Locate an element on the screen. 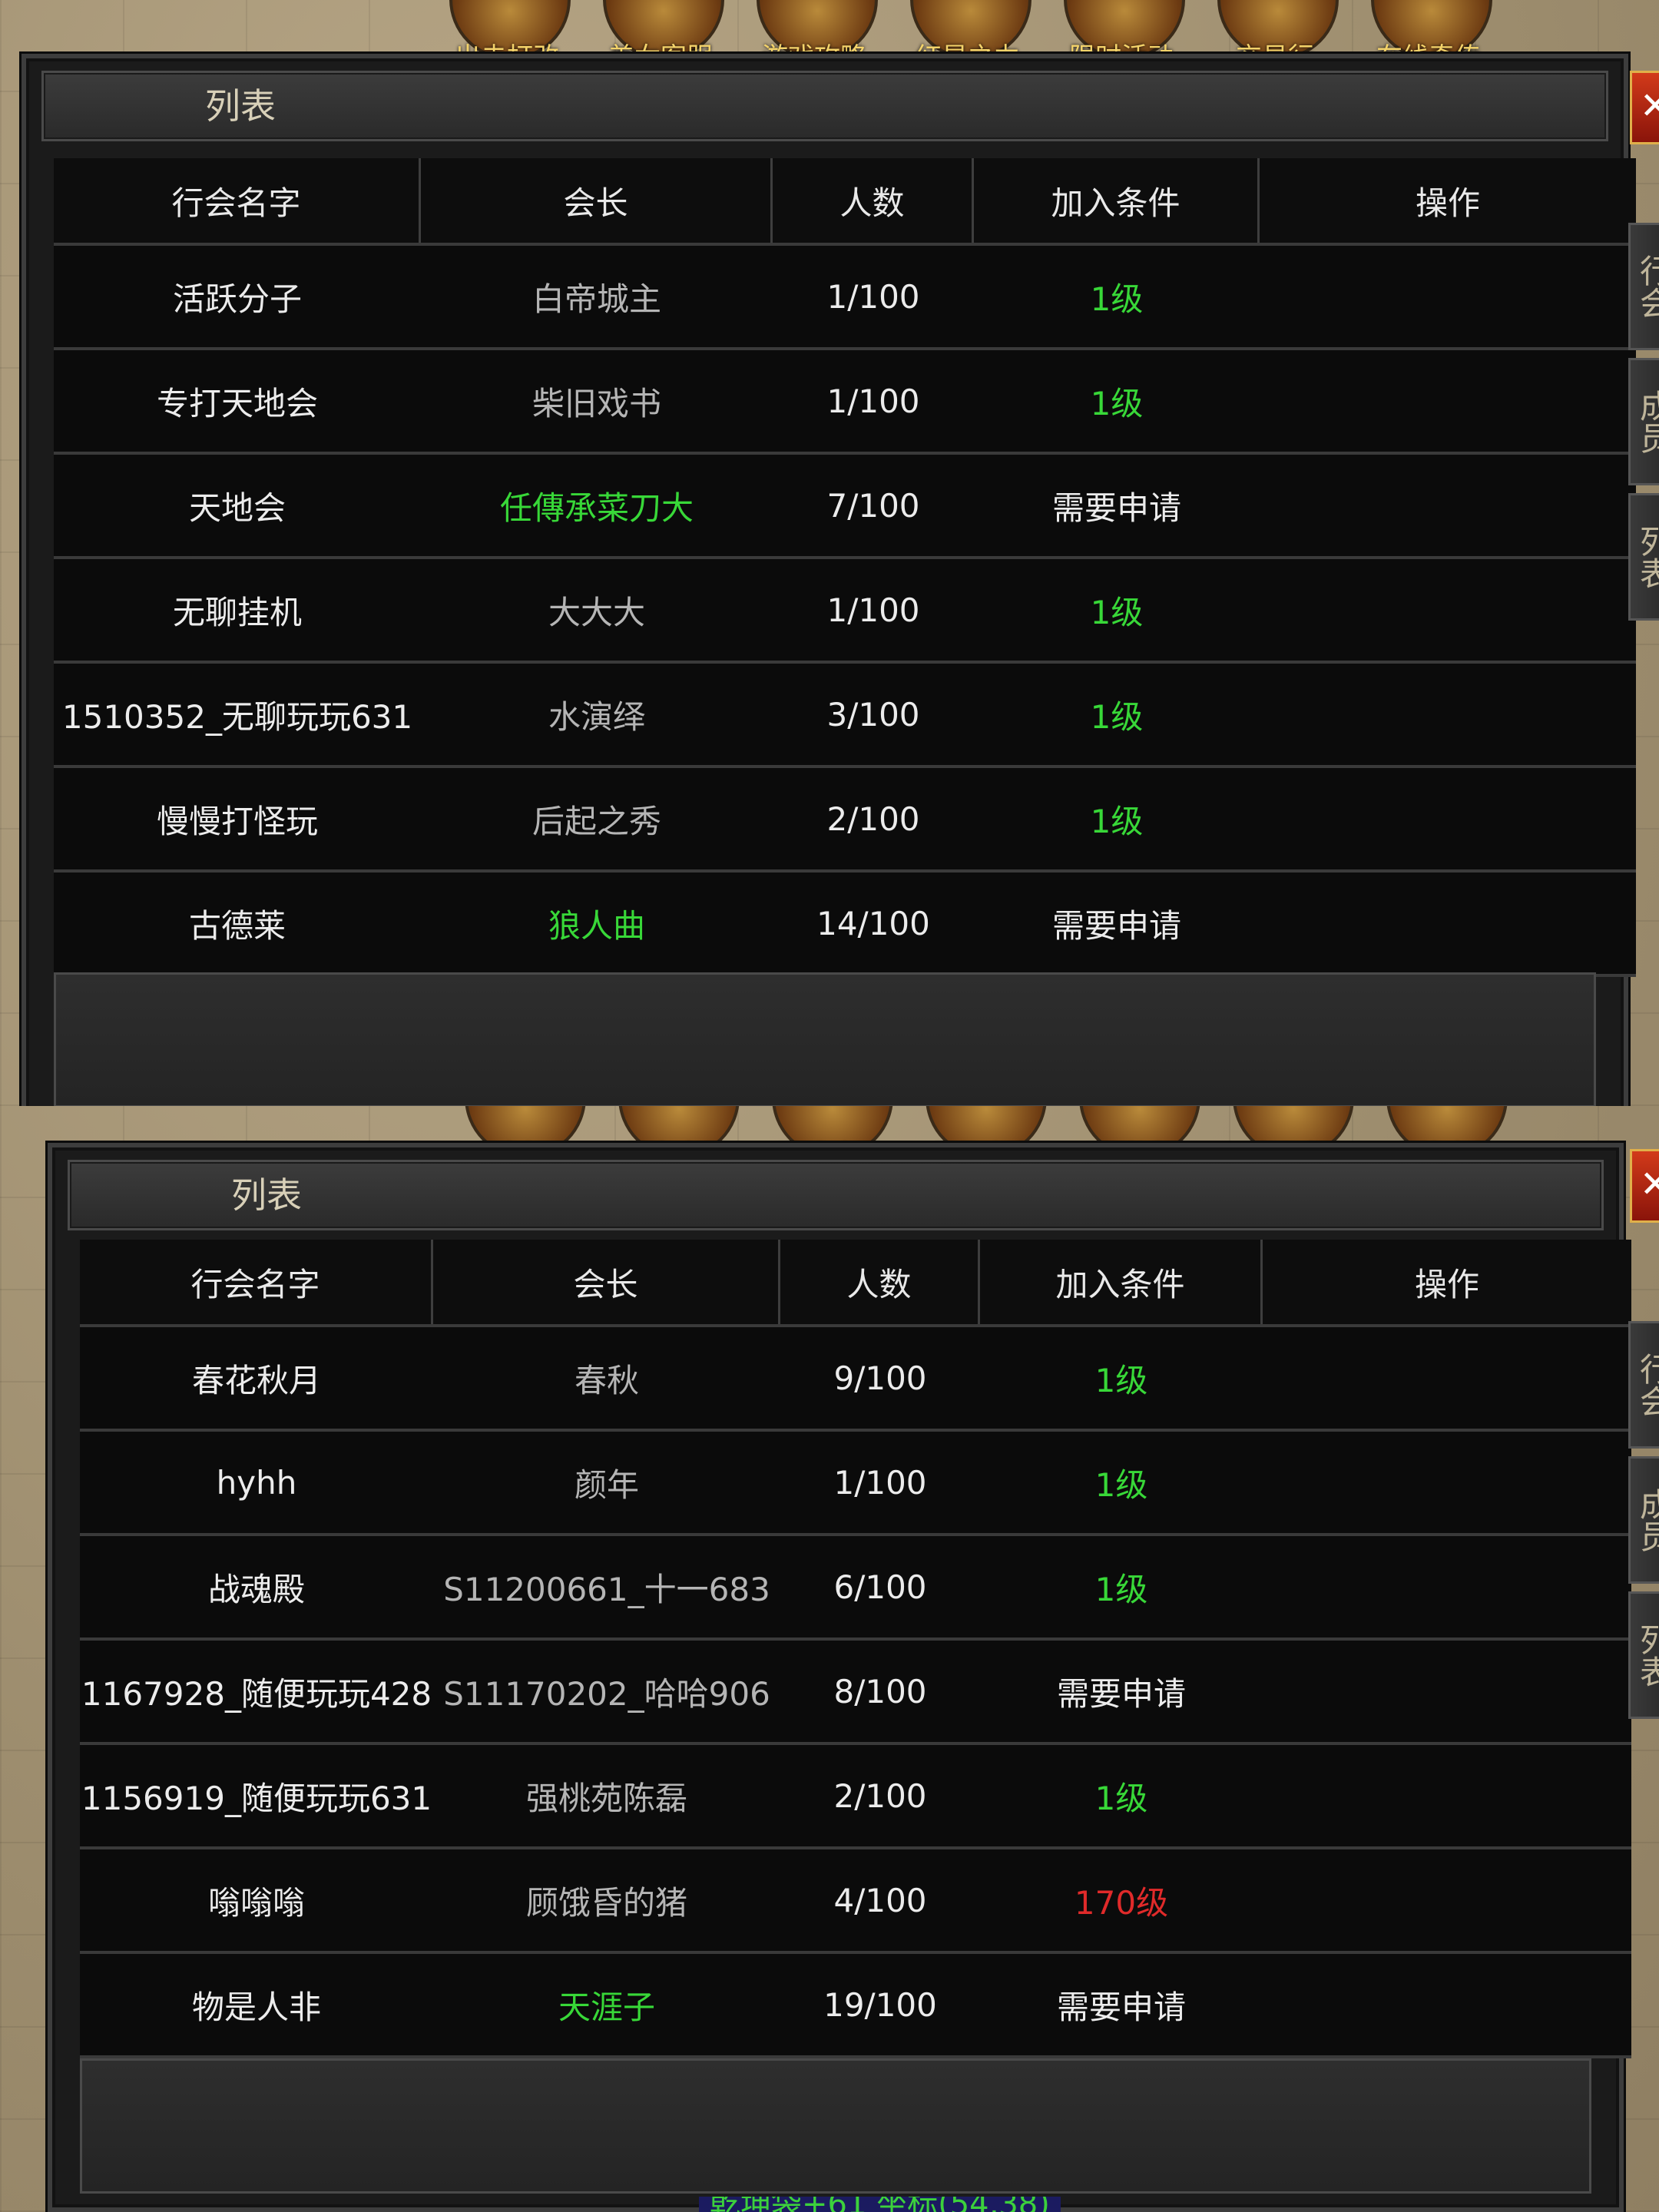  guild-name-cell: 1156919_随便玩玩631 is located at coordinates (256, 1798).